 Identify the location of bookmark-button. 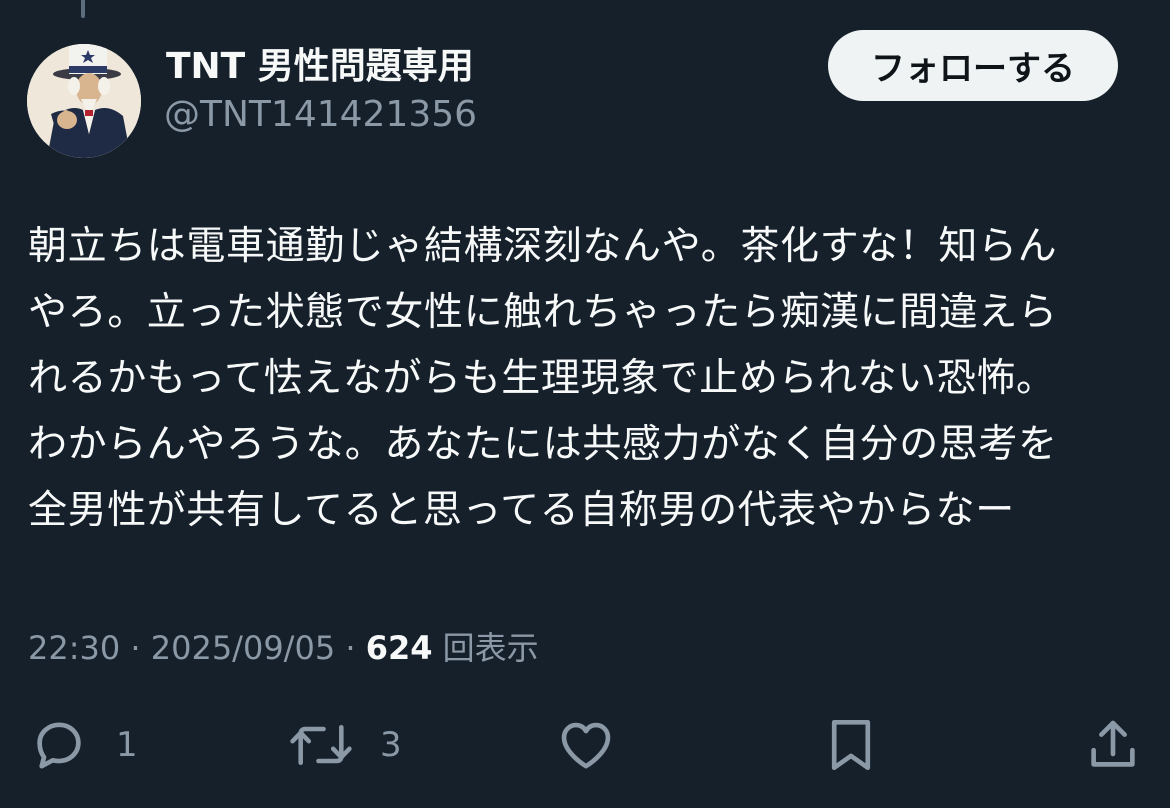
(851, 745).